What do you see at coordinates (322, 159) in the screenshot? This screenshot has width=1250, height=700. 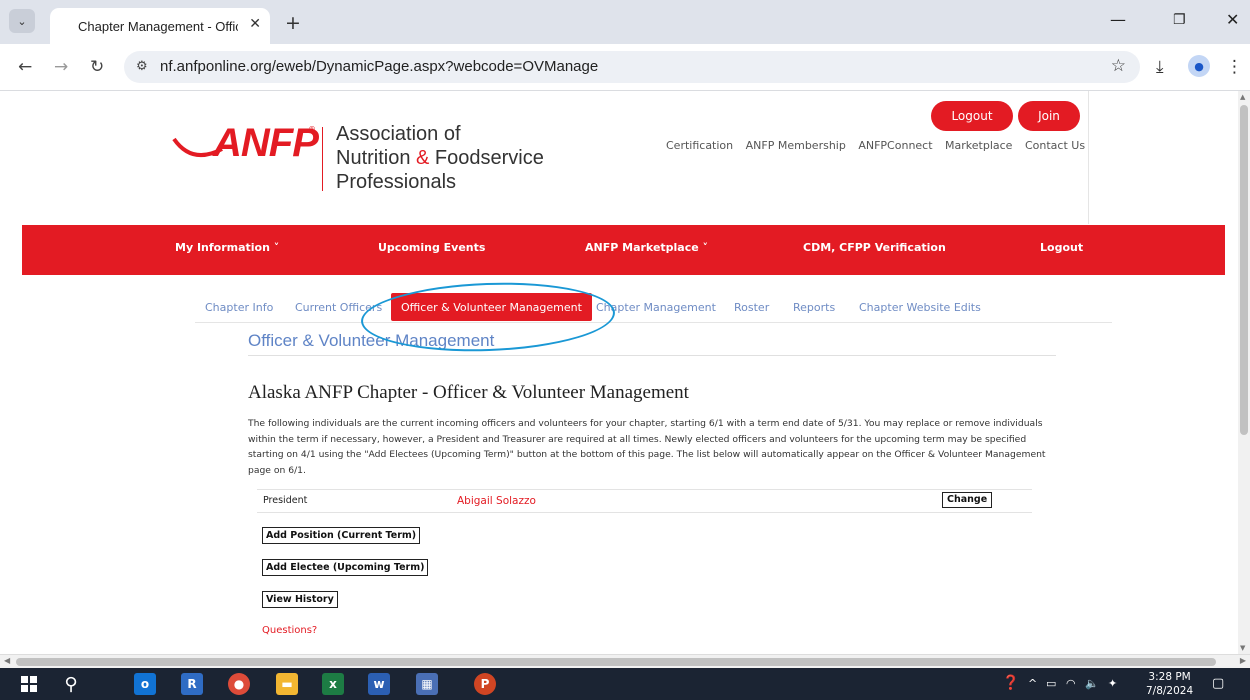 I see `logo-divider` at bounding box center [322, 159].